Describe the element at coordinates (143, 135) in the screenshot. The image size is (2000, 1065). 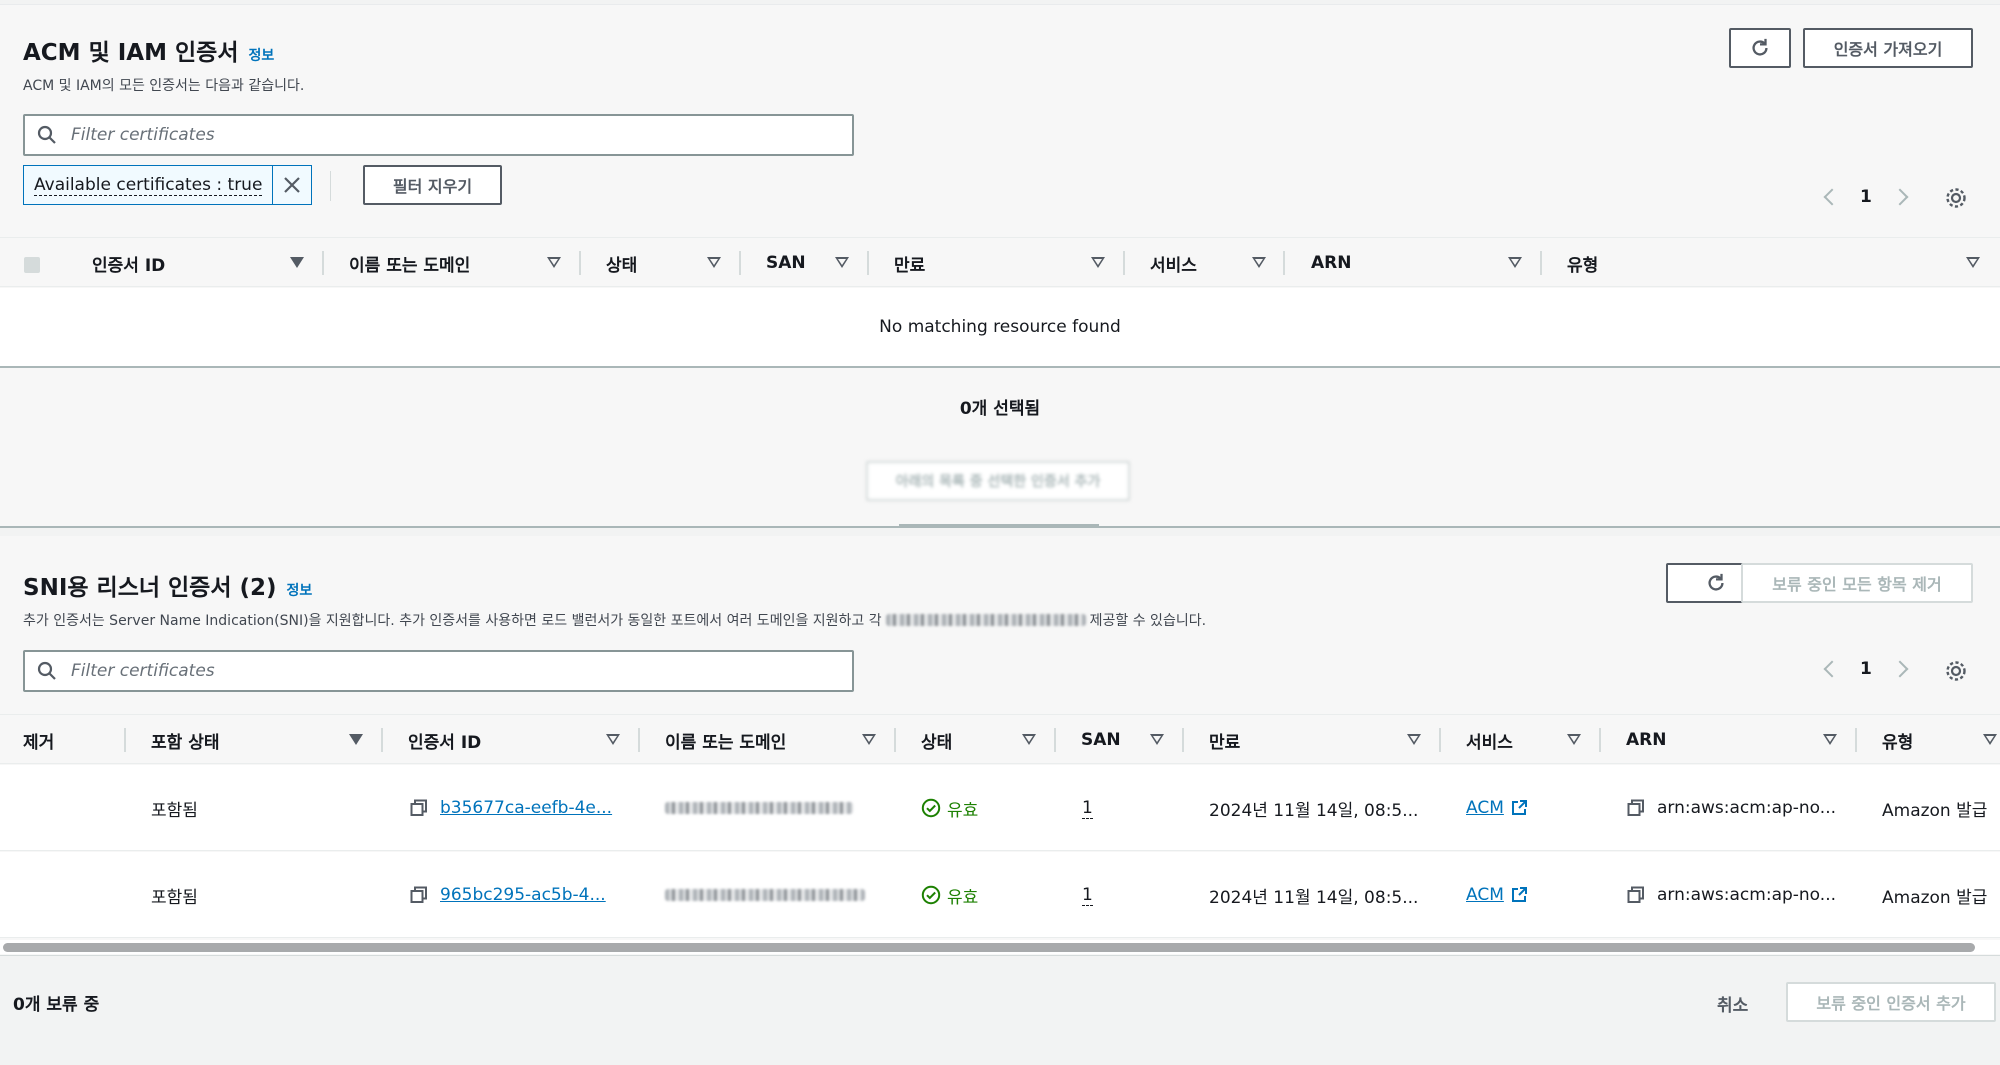
I see `acm-search-placeholder: Filter certificates` at that location.